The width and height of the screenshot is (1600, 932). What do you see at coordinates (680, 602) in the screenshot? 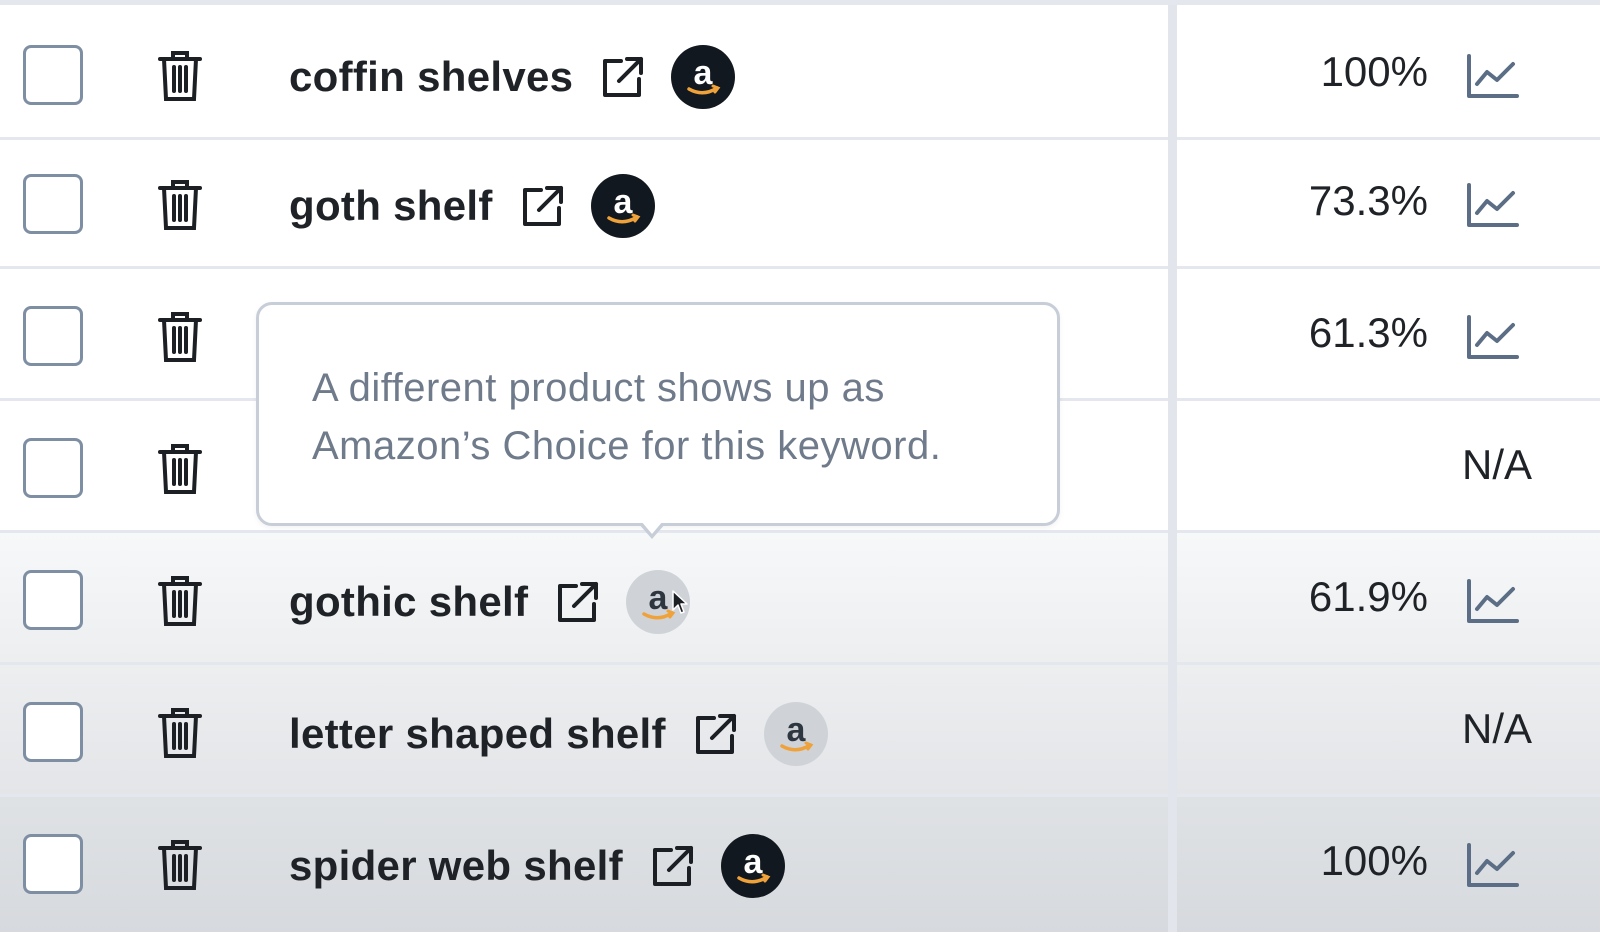
I see `mouse-cursor-icon` at bounding box center [680, 602].